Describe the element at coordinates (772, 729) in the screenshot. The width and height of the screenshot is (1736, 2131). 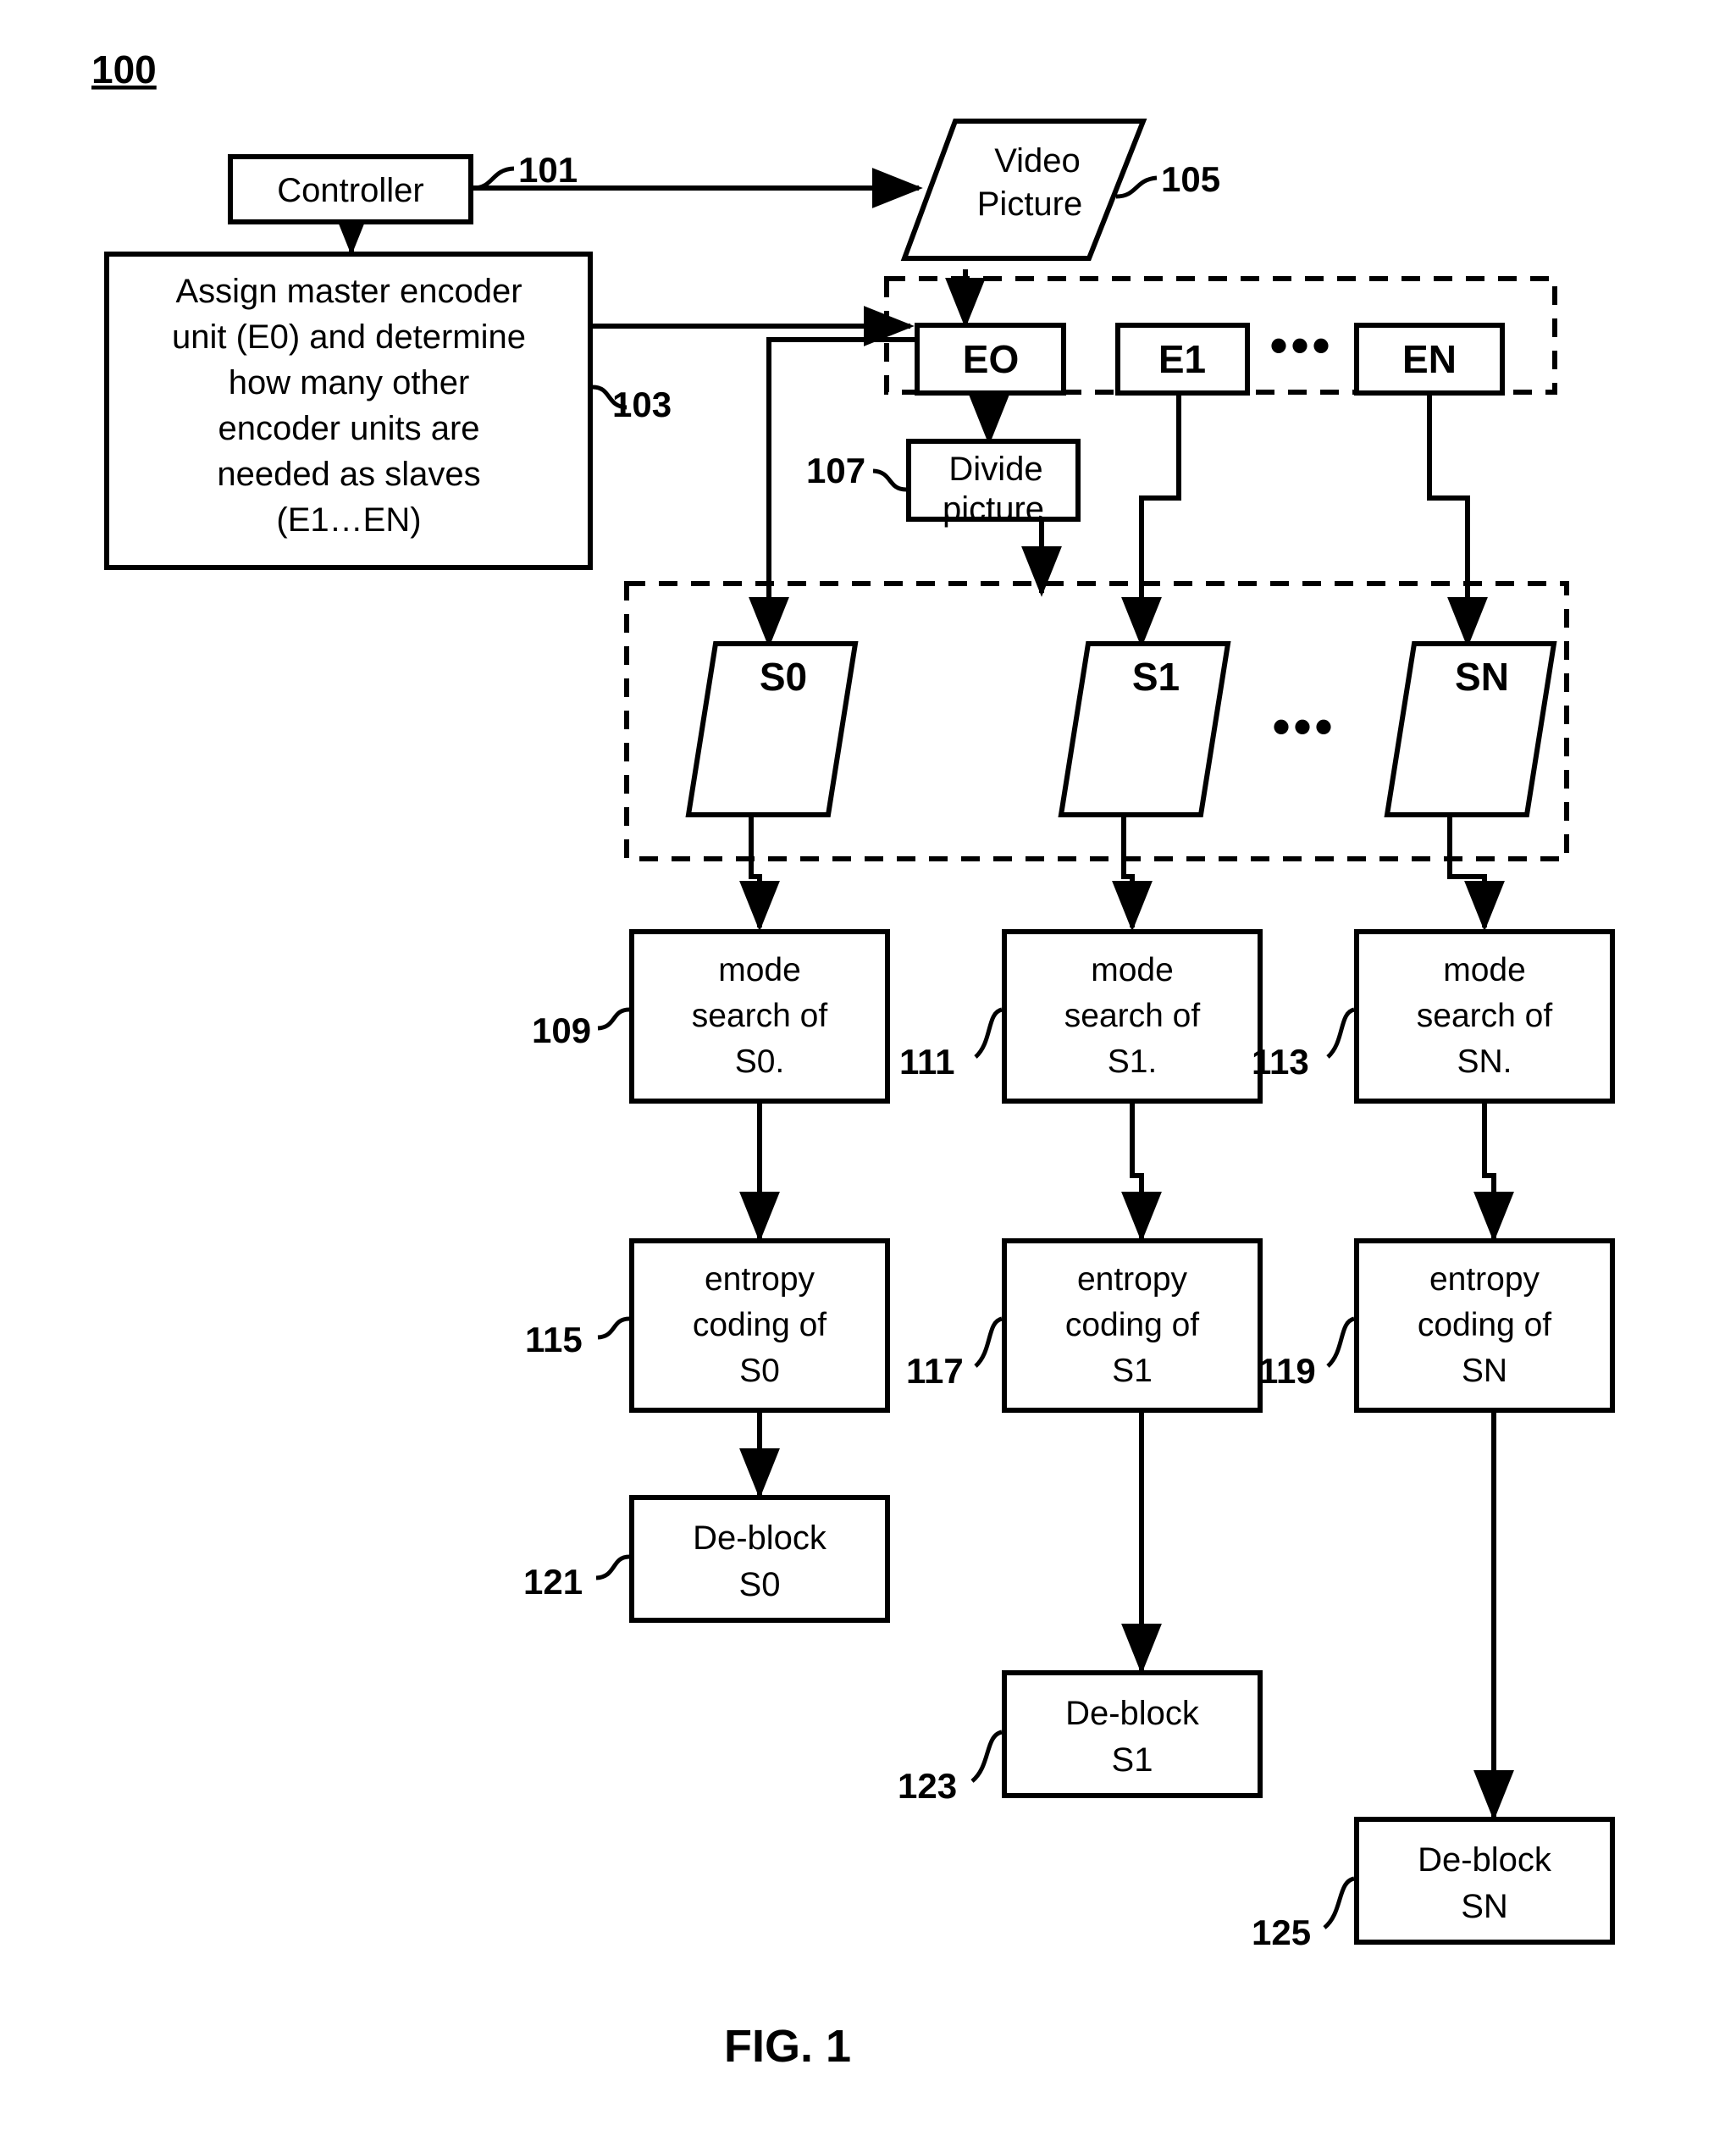
I see `slice-s0: S0` at that location.